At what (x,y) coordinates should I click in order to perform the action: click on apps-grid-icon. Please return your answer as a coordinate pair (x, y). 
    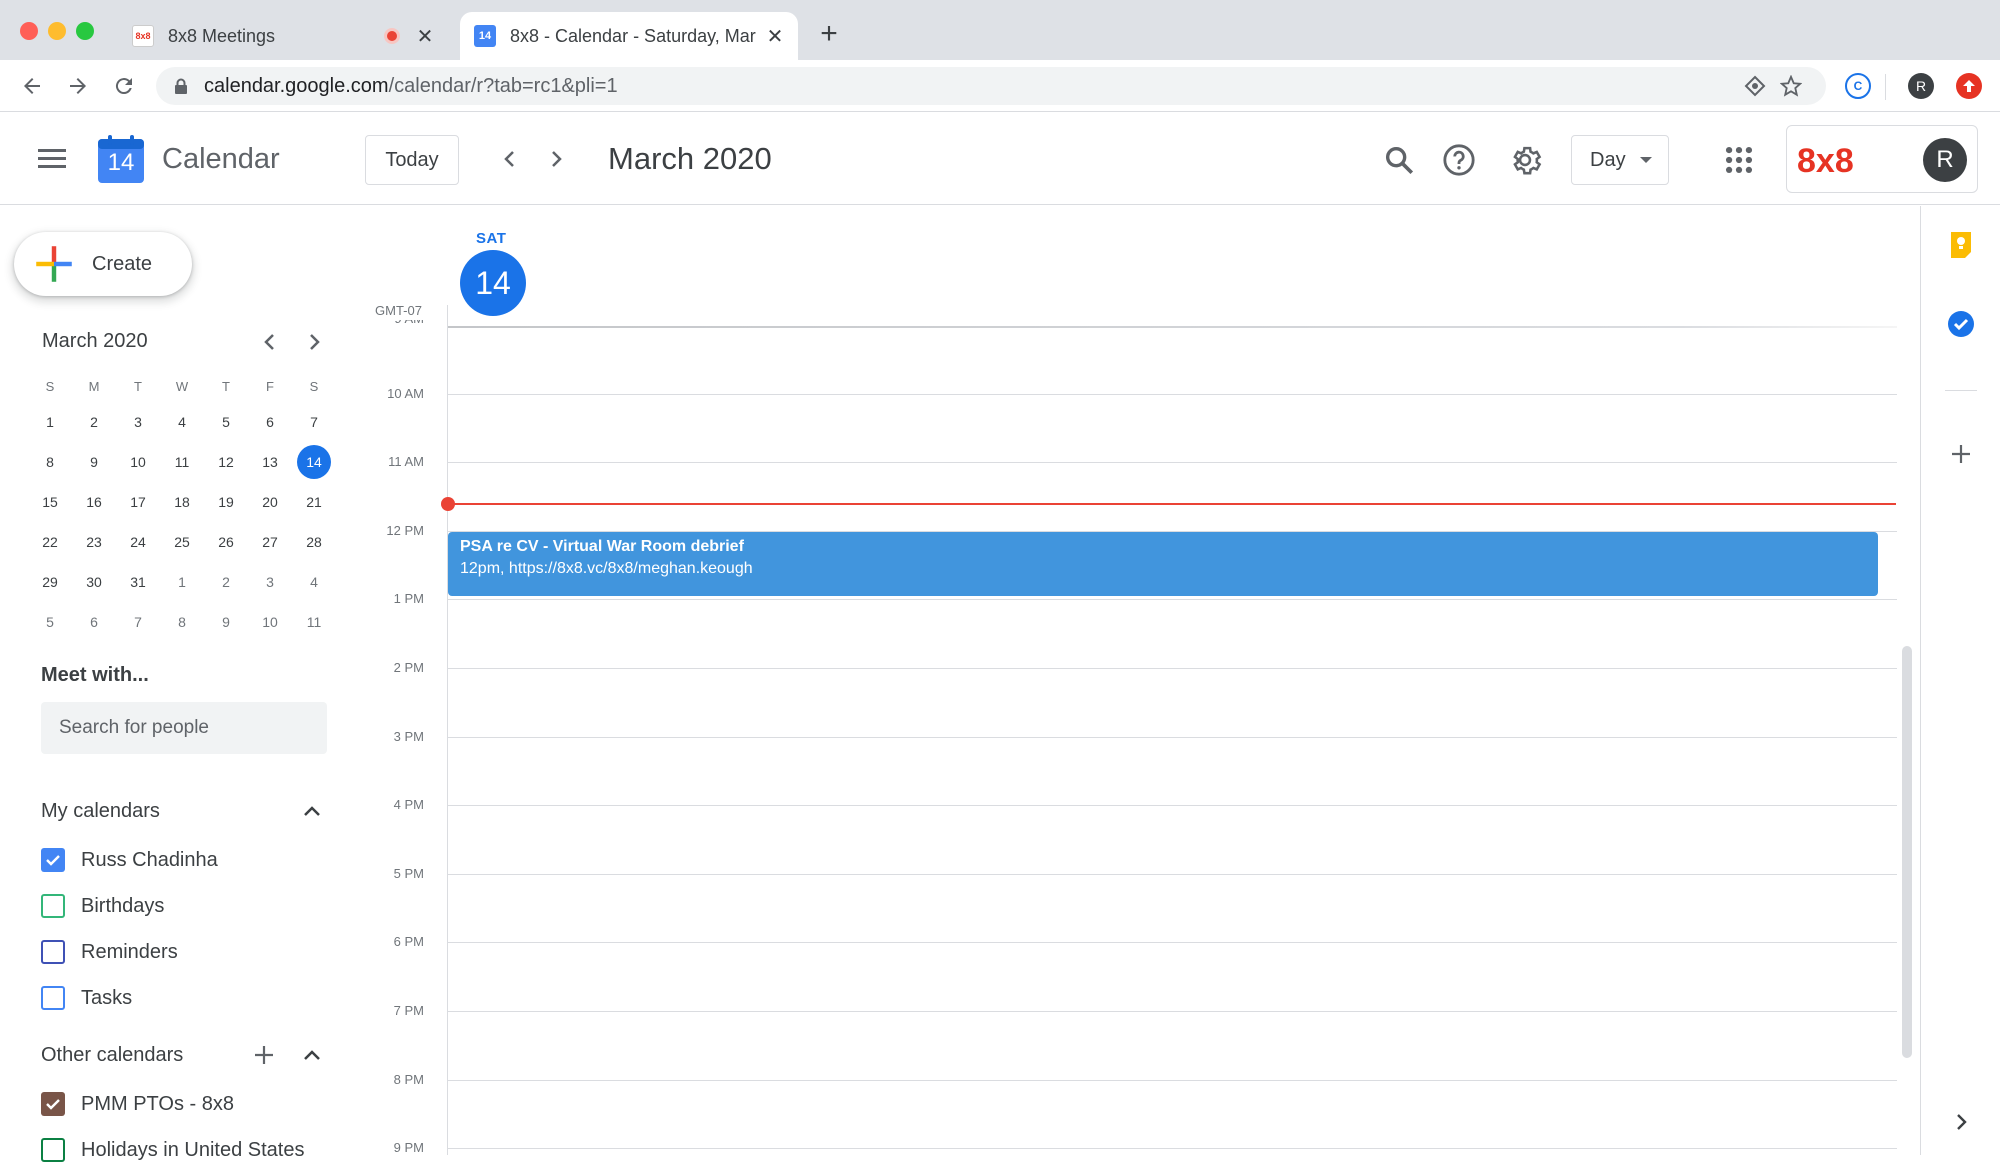
    Looking at the image, I should click on (1739, 160).